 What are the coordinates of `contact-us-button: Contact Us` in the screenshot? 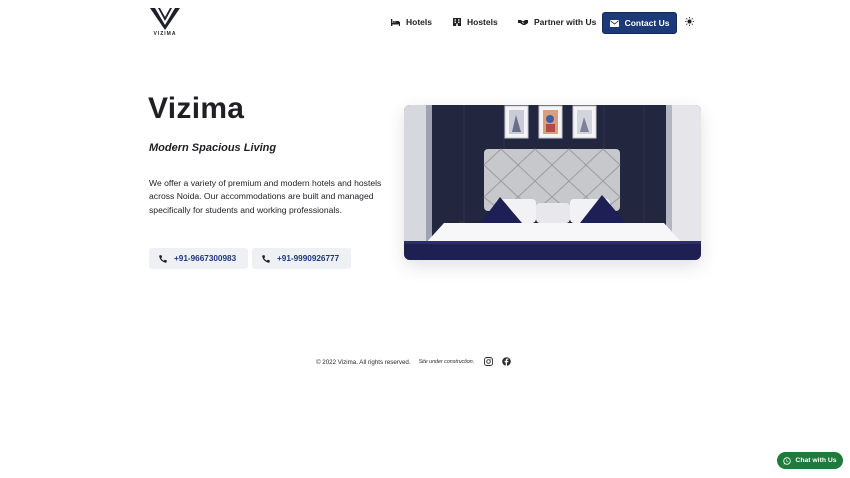 It's located at (639, 23).